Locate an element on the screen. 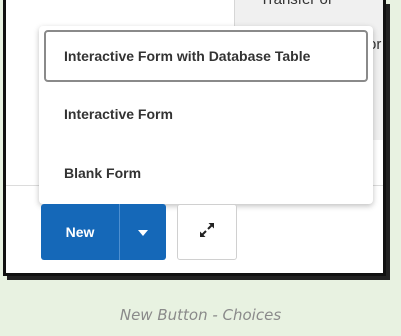 Image resolution: width=401 pixels, height=336 pixels. menu-item-interactive-form: Interactive Form is located at coordinates (206, 114).